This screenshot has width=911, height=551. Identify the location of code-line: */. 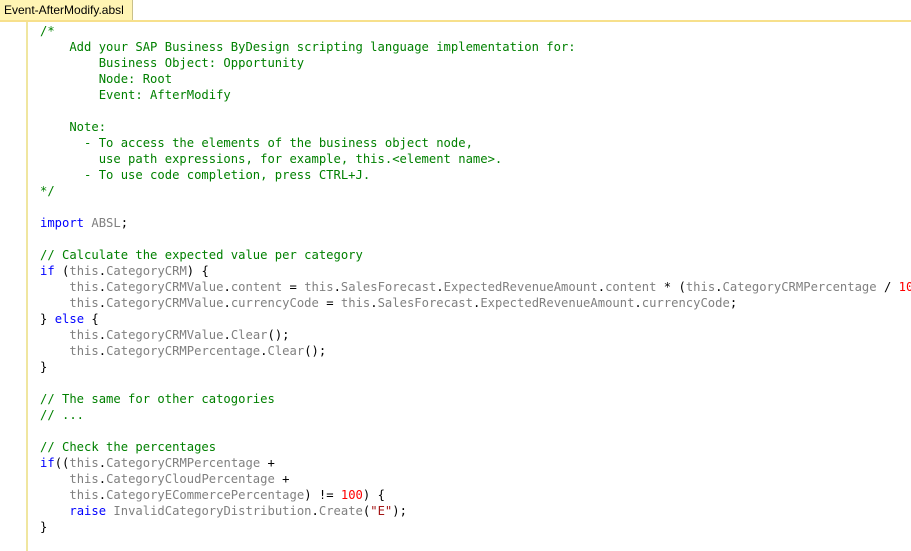
(475, 191).